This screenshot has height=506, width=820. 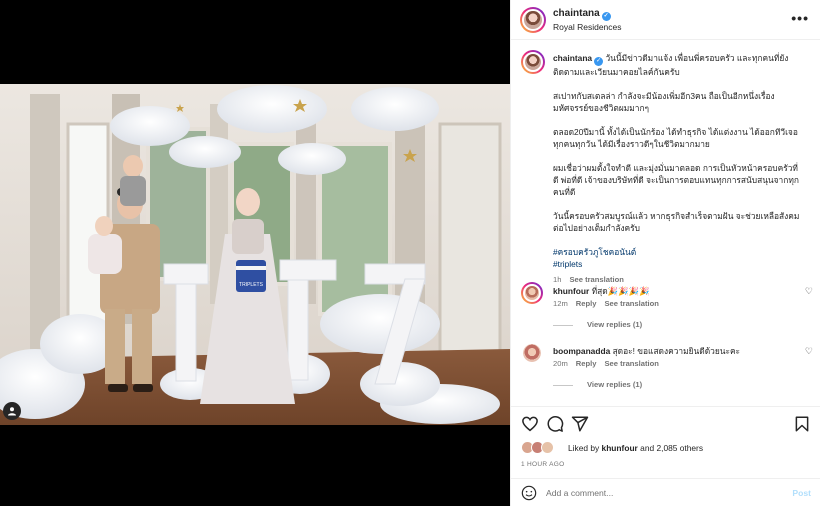 What do you see at coordinates (678, 252) in the screenshot?
I see `hashtag-link: #ครอบครัวภูโชคอนันต์` at bounding box center [678, 252].